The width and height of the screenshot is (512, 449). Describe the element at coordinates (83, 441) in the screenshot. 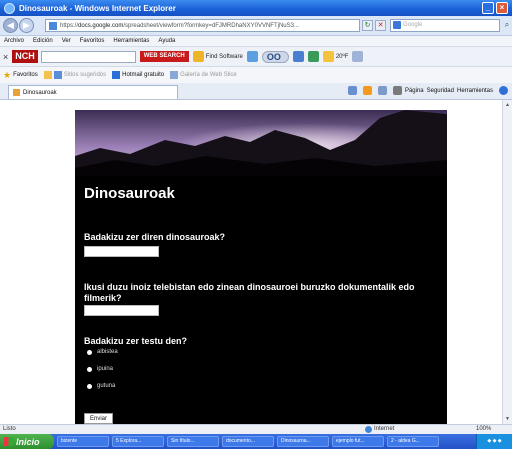

I see `taskbar-item: bizente` at that location.